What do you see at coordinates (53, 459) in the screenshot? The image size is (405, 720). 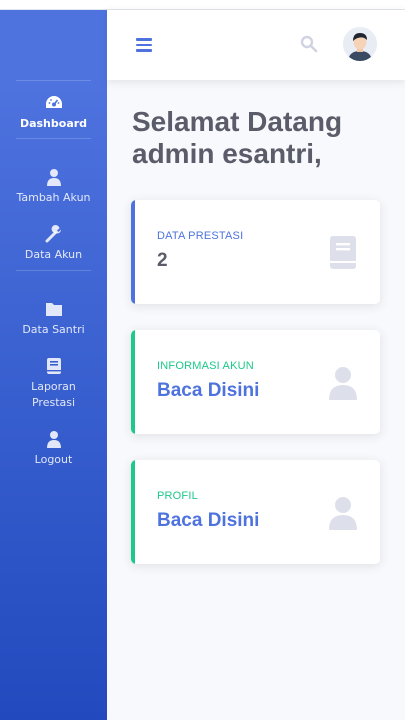 I see `sidebar-item-label: Logout` at bounding box center [53, 459].